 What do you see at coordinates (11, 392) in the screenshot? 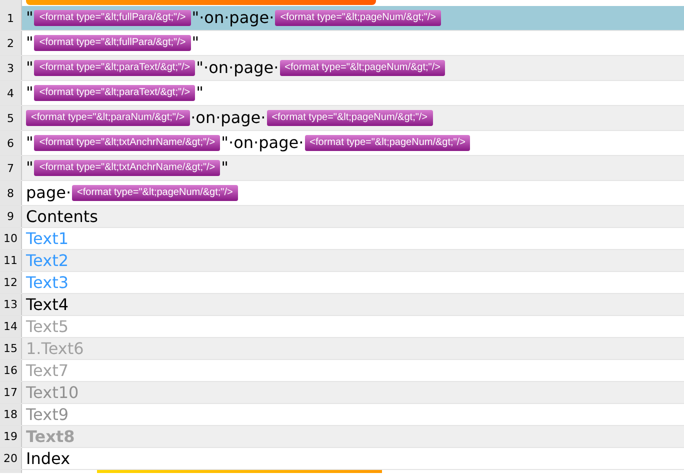
I see `line-number: 17` at bounding box center [11, 392].